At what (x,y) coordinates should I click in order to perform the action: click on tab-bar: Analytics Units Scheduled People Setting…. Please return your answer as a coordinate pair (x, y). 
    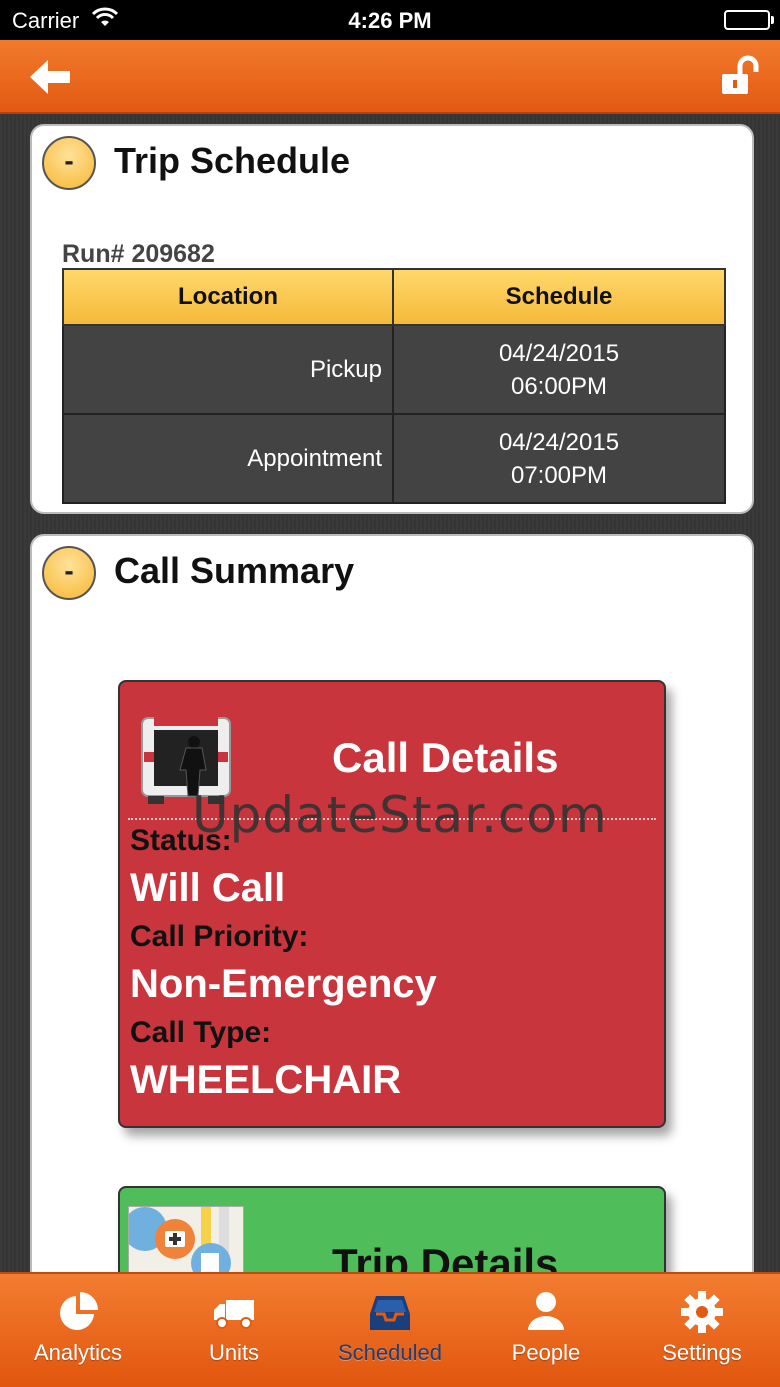
    Looking at the image, I should click on (390, 1329).